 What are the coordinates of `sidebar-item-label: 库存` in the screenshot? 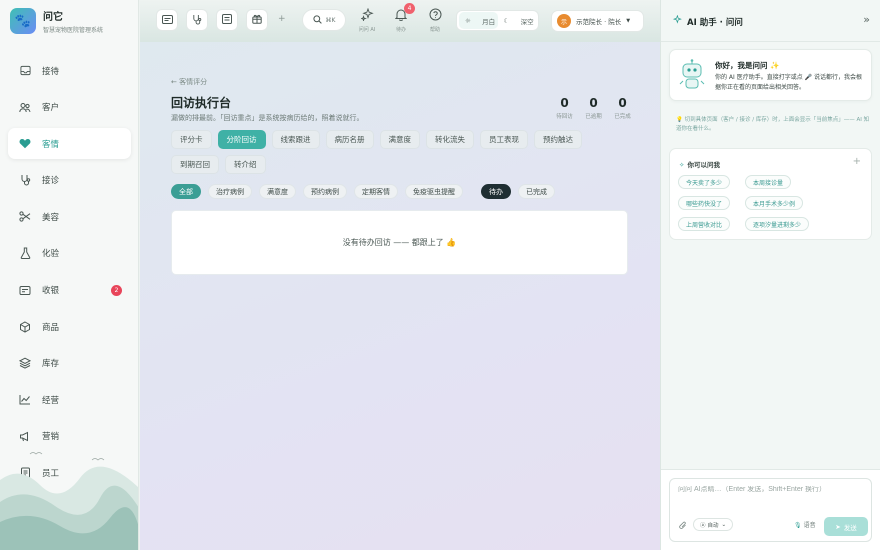 It's located at (51, 364).